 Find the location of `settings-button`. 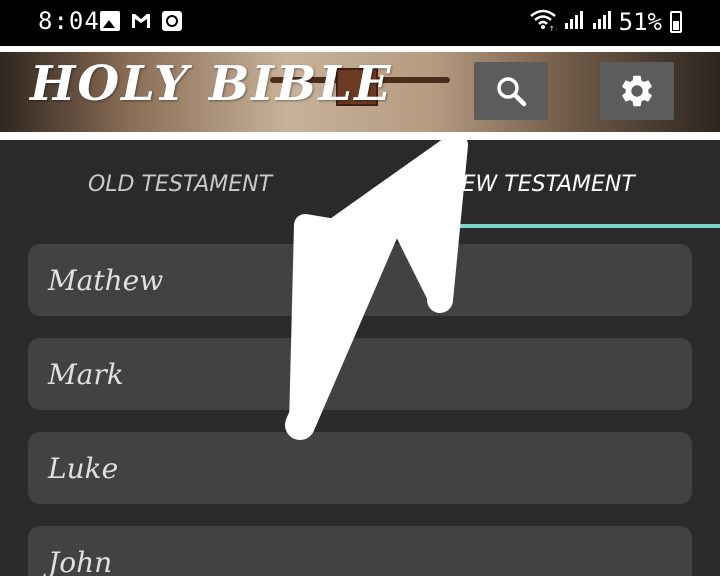

settings-button is located at coordinates (637, 91).